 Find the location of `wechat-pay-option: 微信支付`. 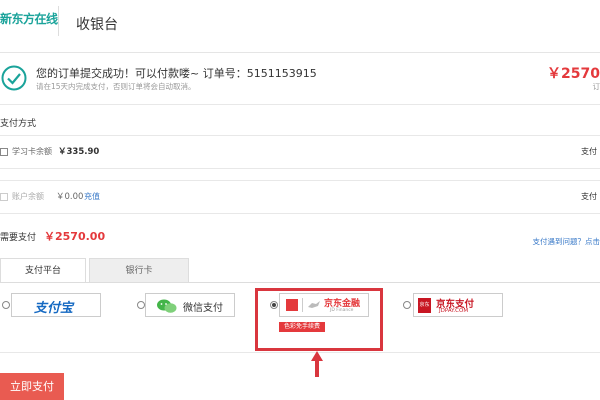

wechat-pay-option: 微信支付 is located at coordinates (190, 305).